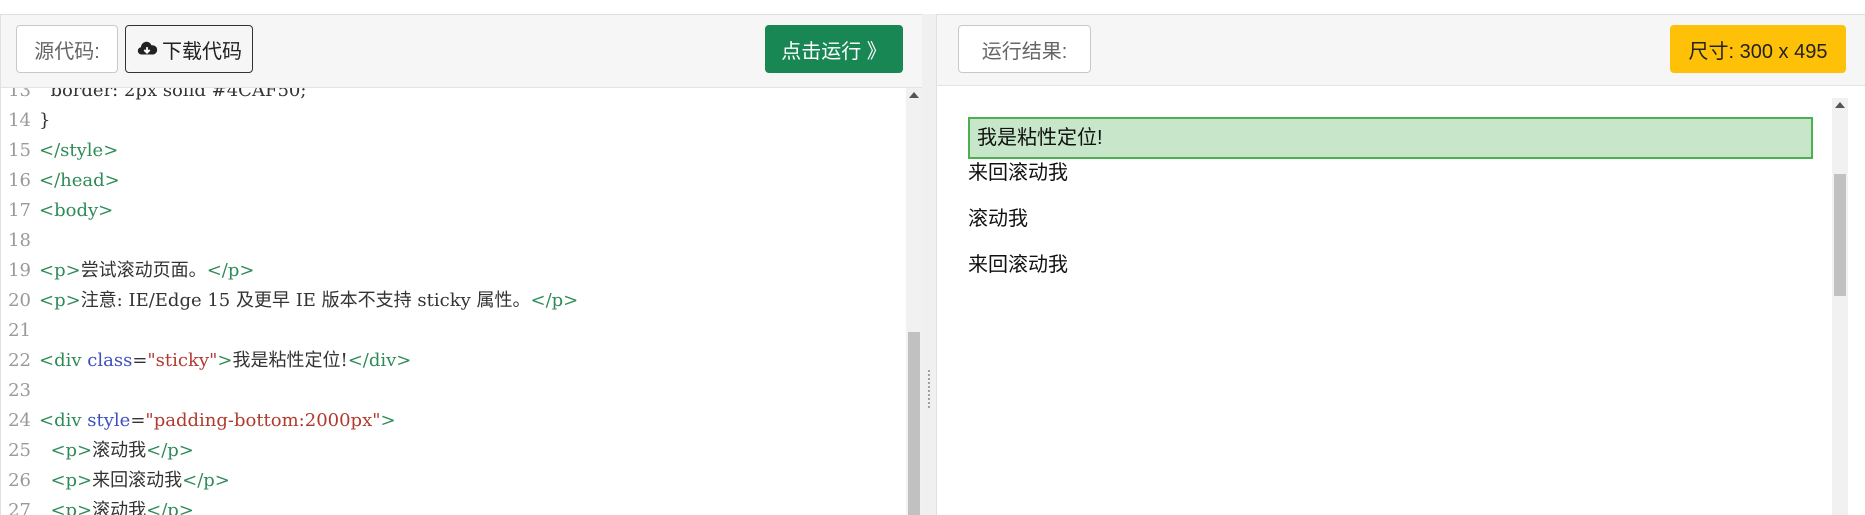 This screenshot has height=515, width=1865. What do you see at coordinates (453, 211) in the screenshot?
I see `code-line: 17 <body>` at bounding box center [453, 211].